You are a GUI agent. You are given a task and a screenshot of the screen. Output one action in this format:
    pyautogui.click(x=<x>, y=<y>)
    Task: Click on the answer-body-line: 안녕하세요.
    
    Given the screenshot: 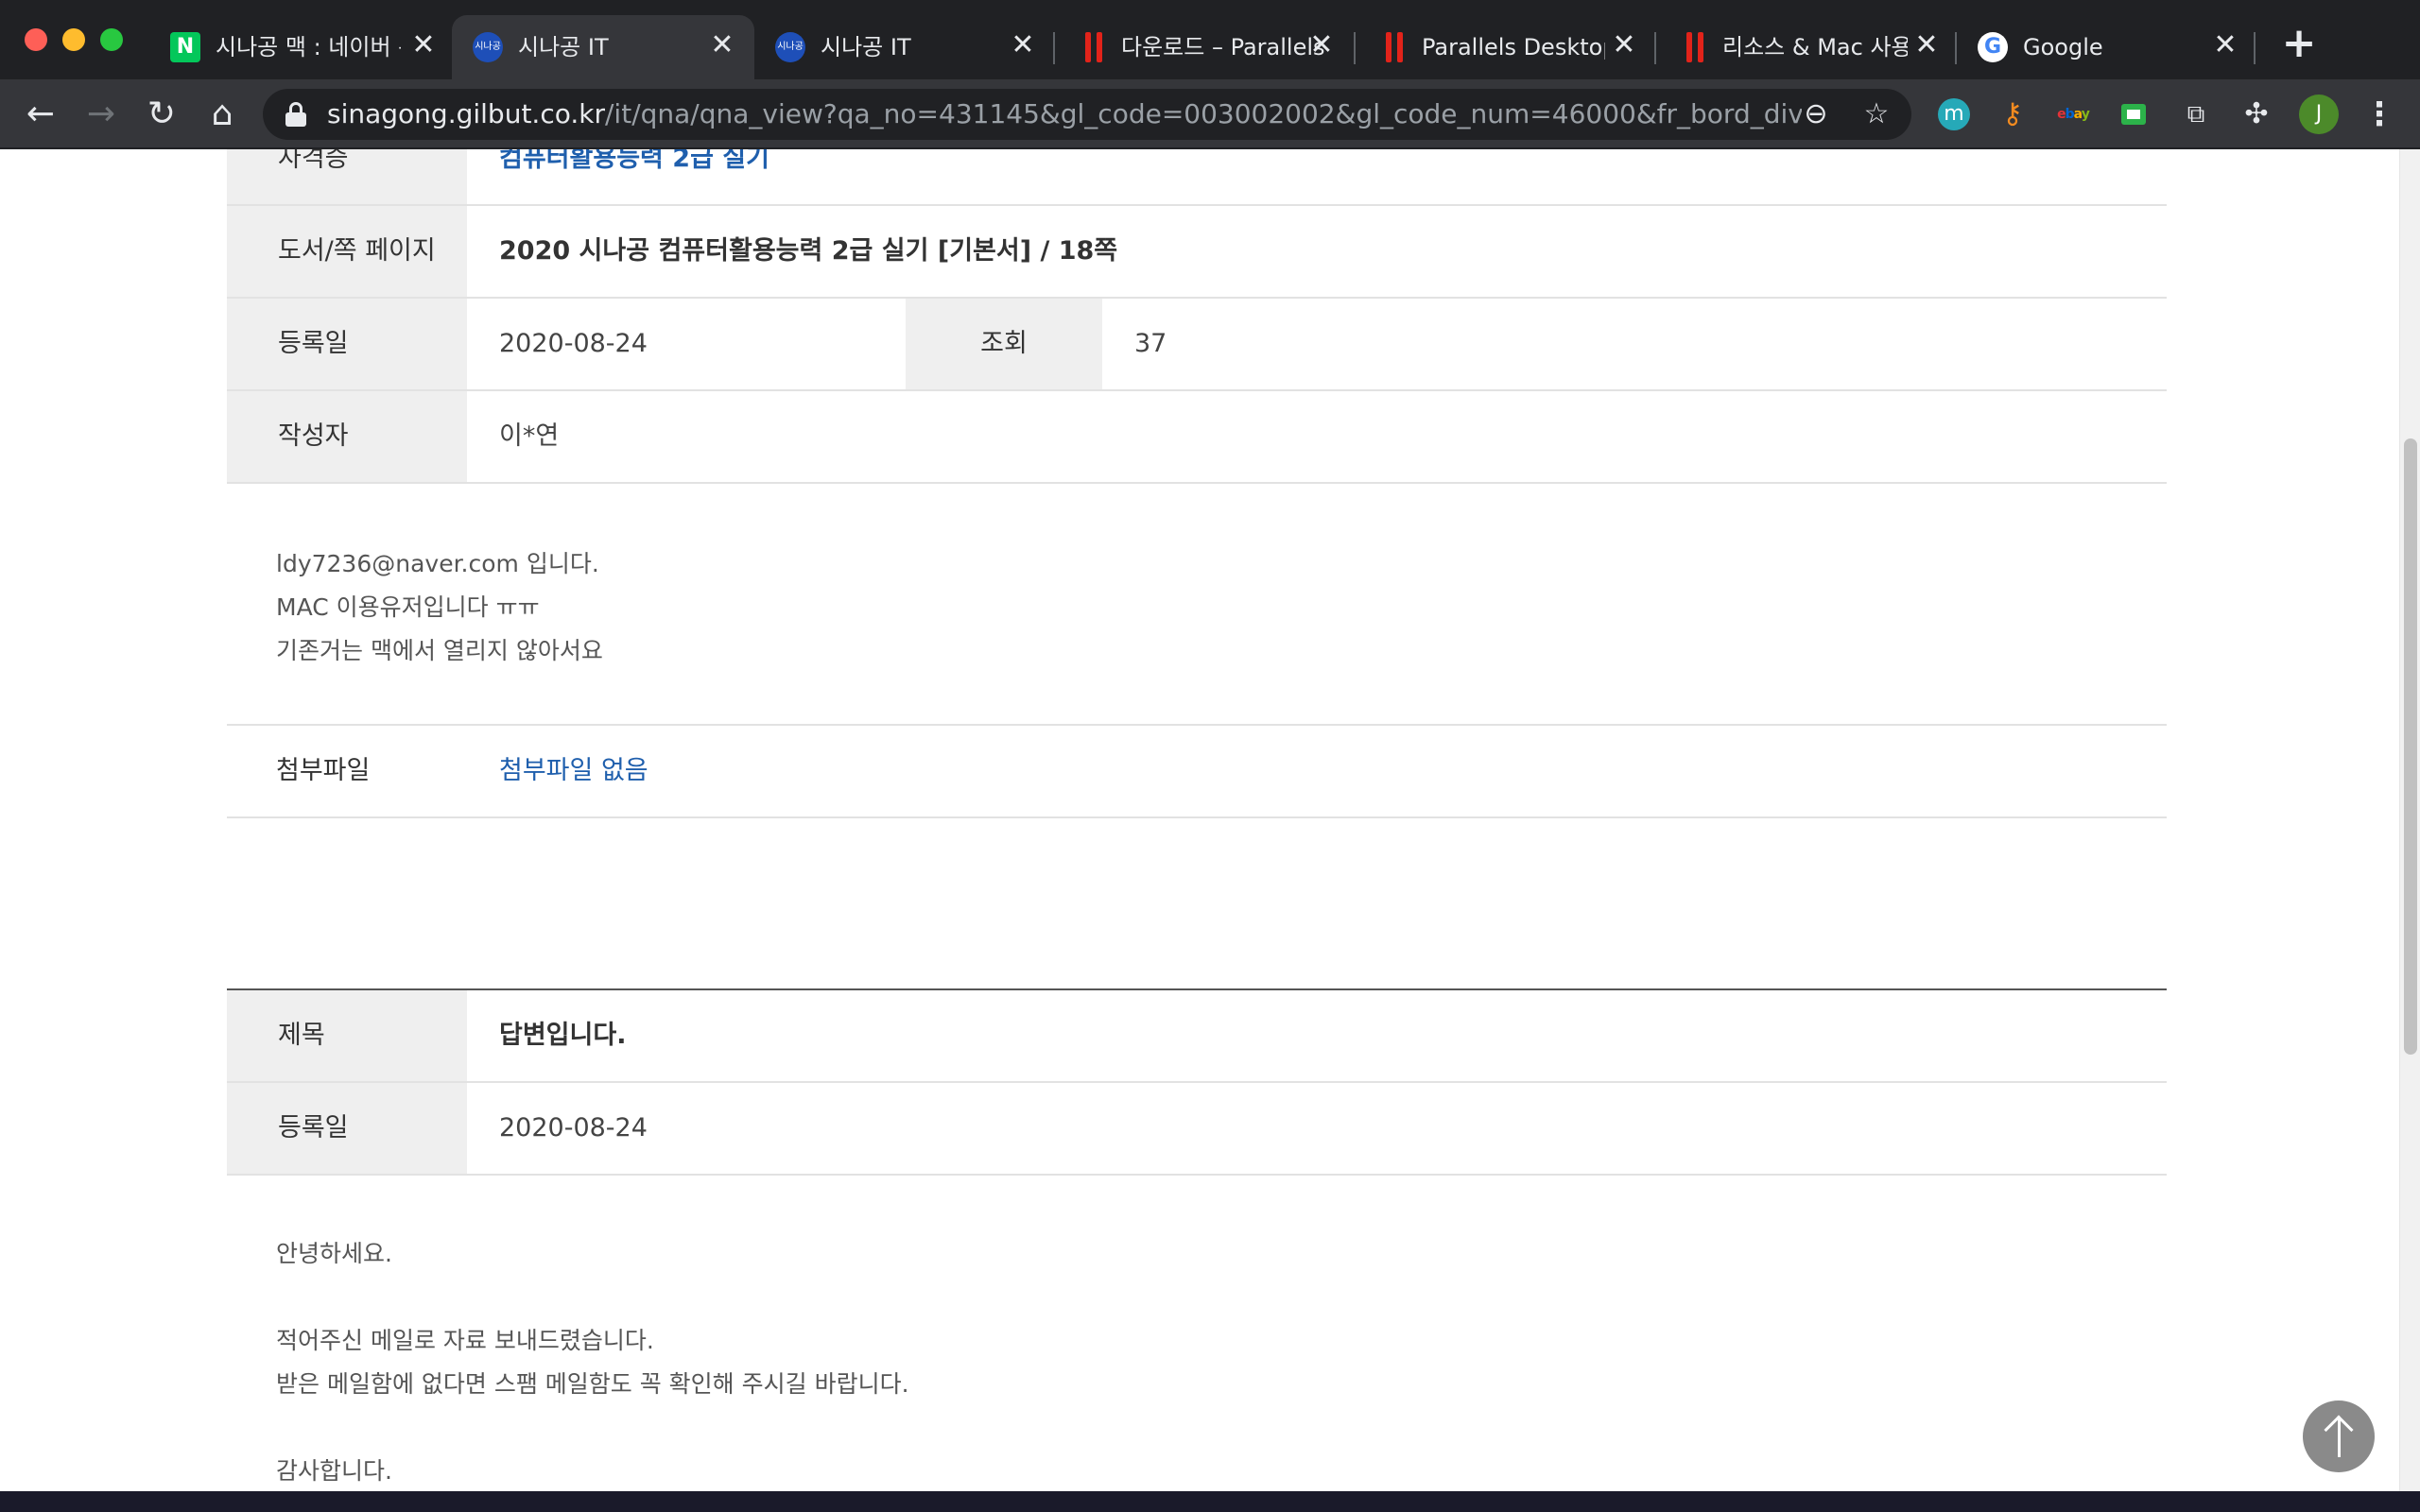 What is the action you would take?
    pyautogui.click(x=334, y=1253)
    